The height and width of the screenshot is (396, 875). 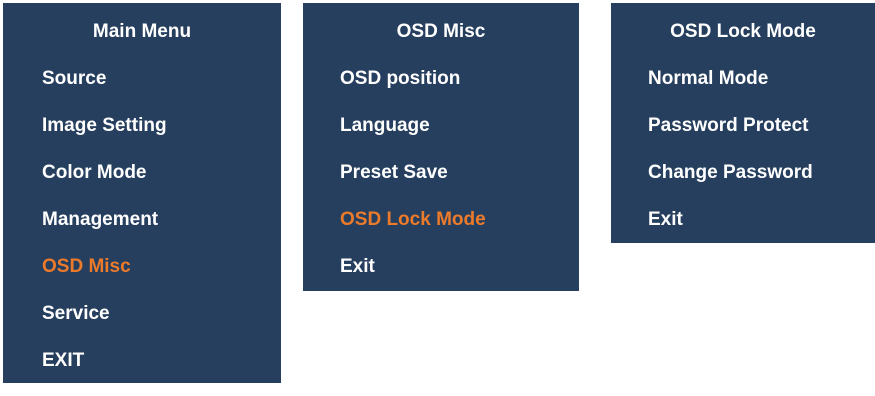 What do you see at coordinates (761, 90) in the screenshot?
I see `menu-item-normal-mode: Normal Mode` at bounding box center [761, 90].